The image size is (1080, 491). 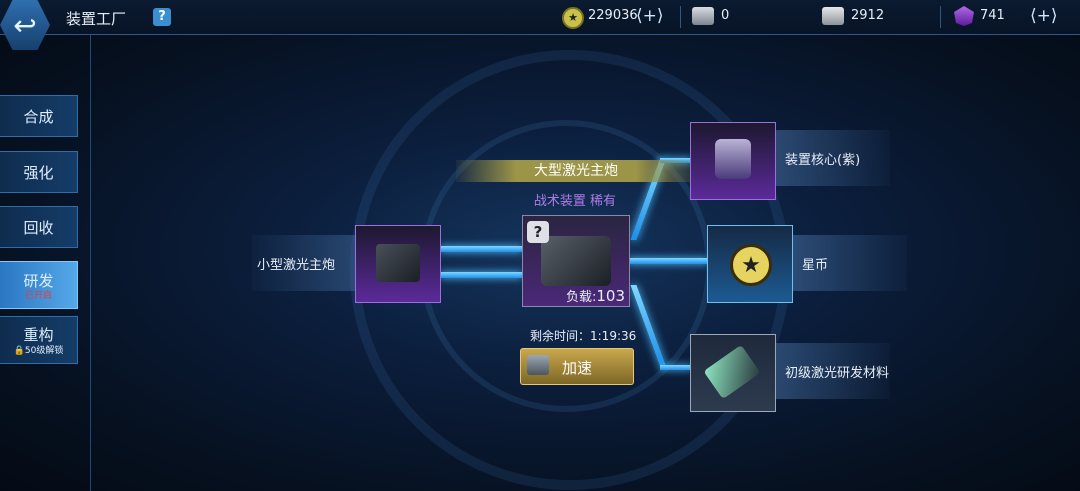 What do you see at coordinates (538, 365) in the screenshot?
I see `speedup-item-icon` at bounding box center [538, 365].